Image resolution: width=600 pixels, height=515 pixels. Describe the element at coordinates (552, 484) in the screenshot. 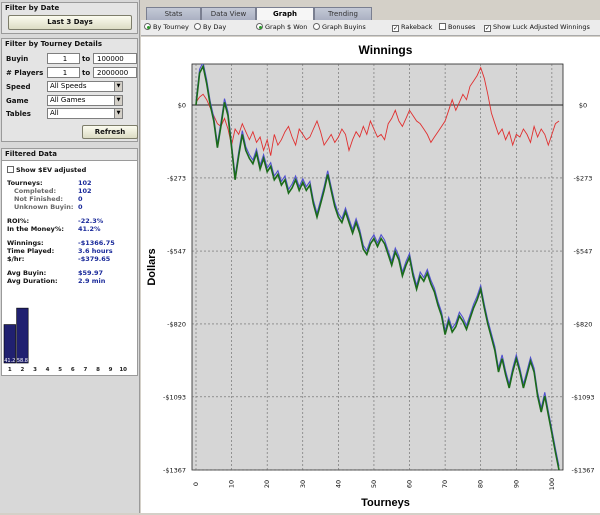

I see `x-tick-label: 100` at that location.